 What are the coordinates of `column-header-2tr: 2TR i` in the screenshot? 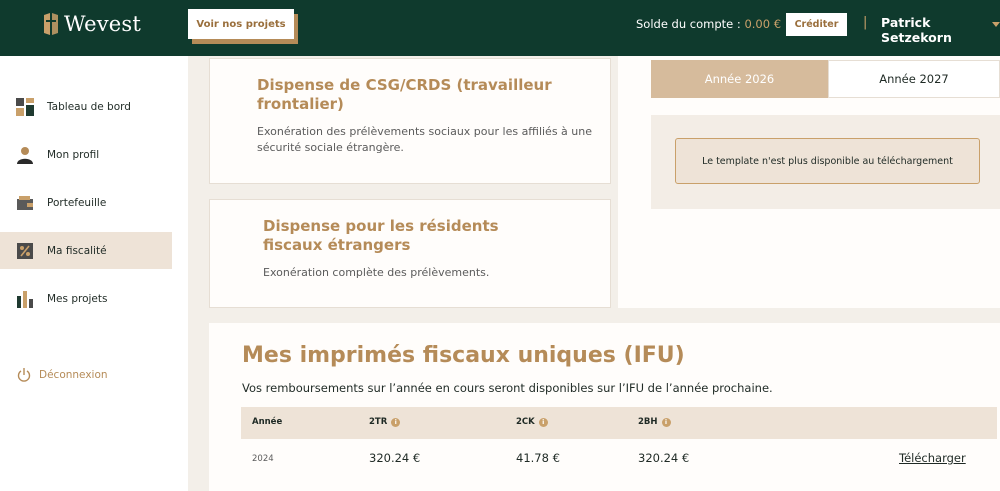 It's located at (385, 422).